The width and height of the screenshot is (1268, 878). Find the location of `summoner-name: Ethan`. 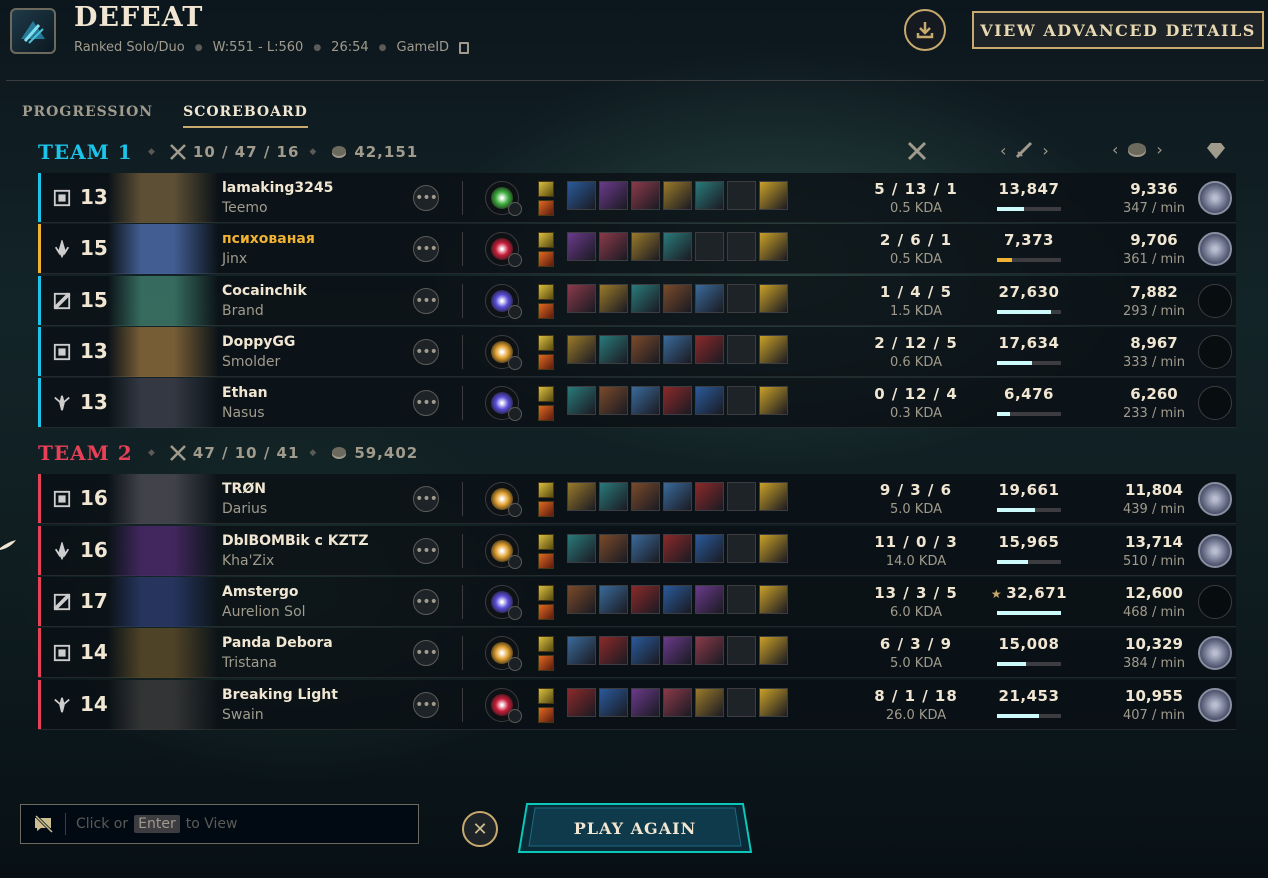

summoner-name: Ethan is located at coordinates (245, 393).